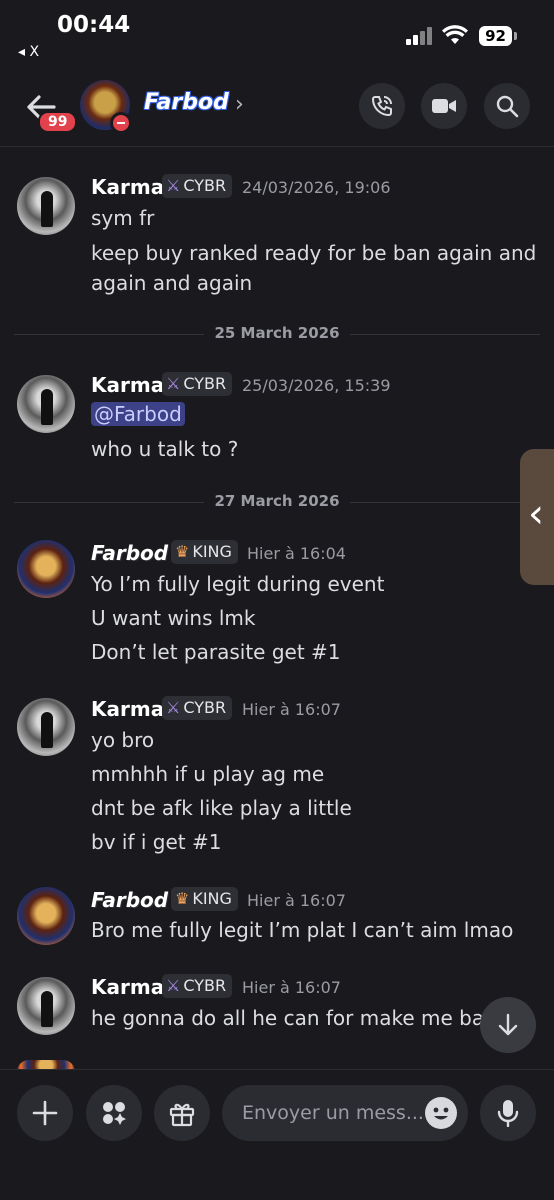 Image resolution: width=554 pixels, height=1200 pixels. What do you see at coordinates (58, 122) in the screenshot?
I see `unread-count-badge: 99` at bounding box center [58, 122].